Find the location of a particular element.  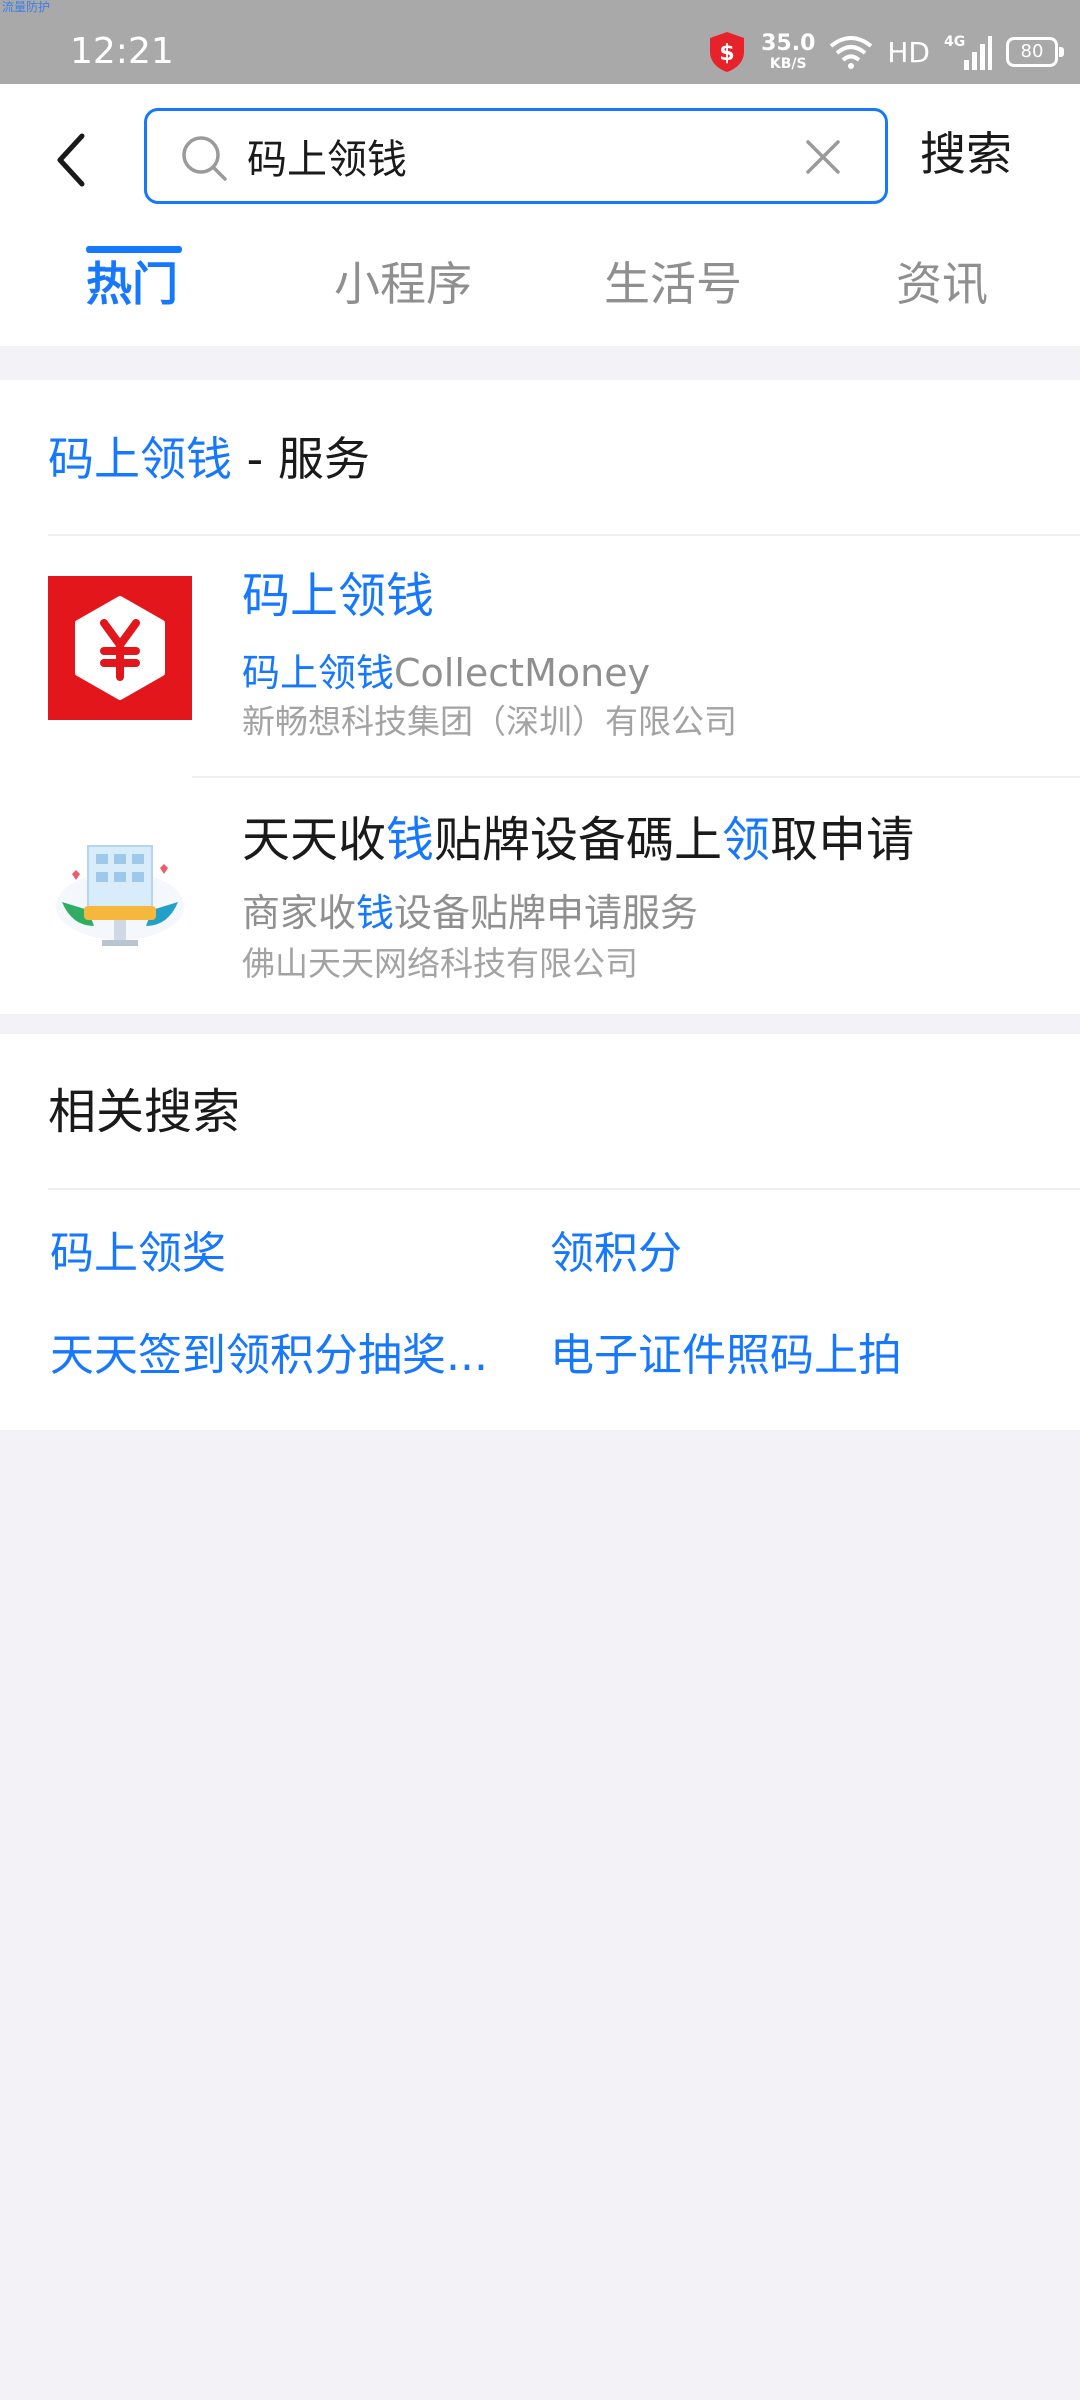

result-subtitle: 商家收钱设备贴牌申请服务 is located at coordinates (470, 913).